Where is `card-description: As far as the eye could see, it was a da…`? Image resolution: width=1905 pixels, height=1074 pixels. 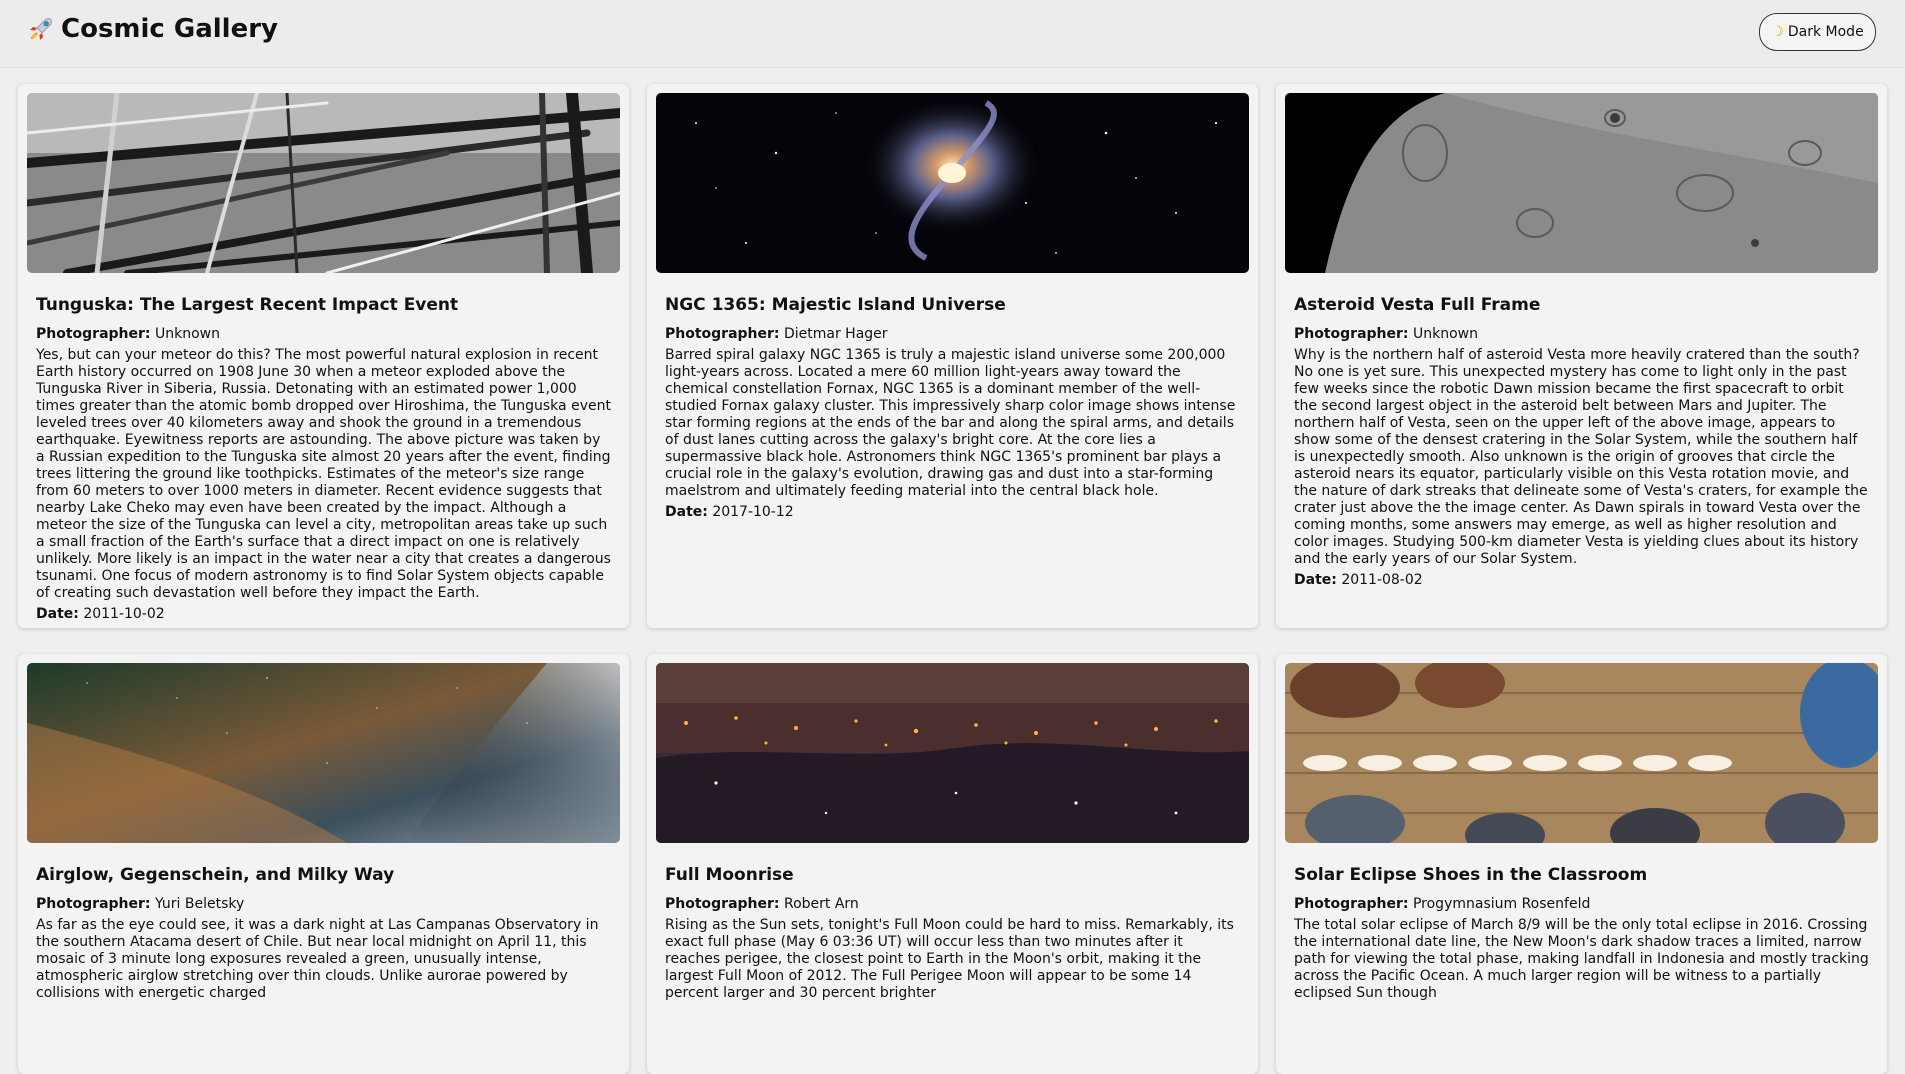 card-description: As far as the eye could see, it was a da… is located at coordinates (317, 959).